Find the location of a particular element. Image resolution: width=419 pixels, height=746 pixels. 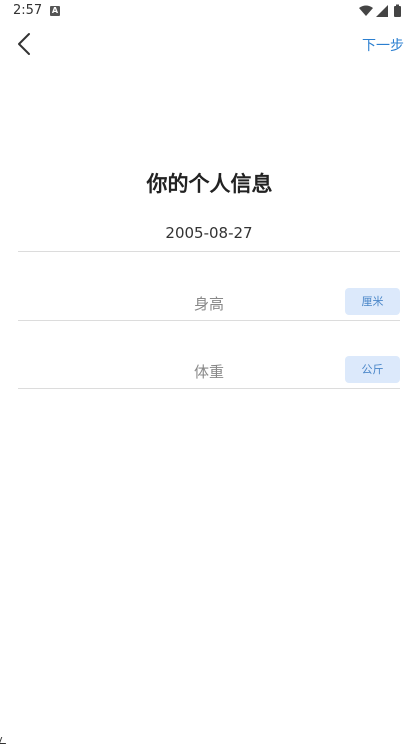

height-placeholder: 身高 is located at coordinates (208, 304).